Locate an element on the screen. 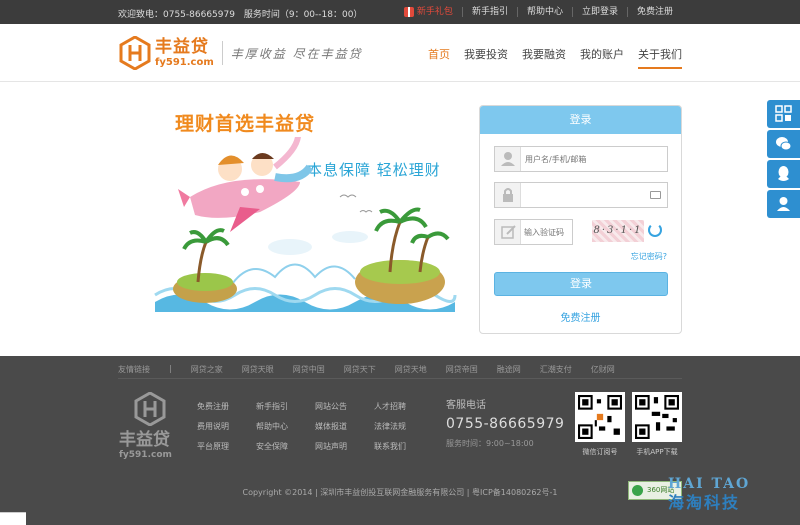  keyboard-icon is located at coordinates (655, 195).